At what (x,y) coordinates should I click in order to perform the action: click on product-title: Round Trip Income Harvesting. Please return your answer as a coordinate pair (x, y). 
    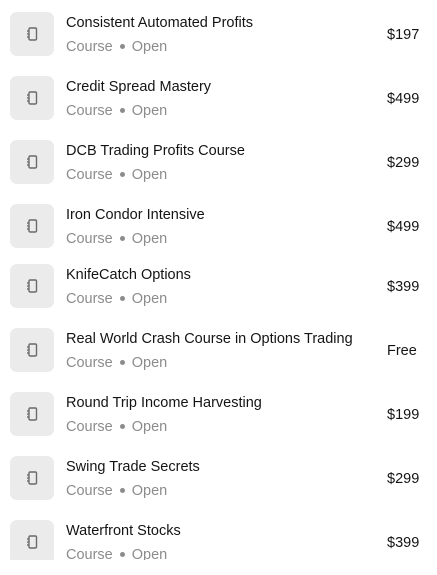
    Looking at the image, I should click on (164, 403).